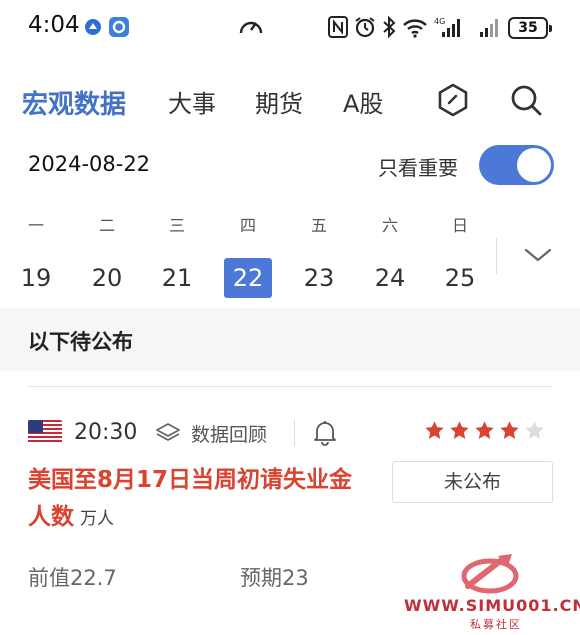 Image resolution: width=580 pixels, height=635 pixels. I want to click on weekday-tue: 二, so click(106, 225).